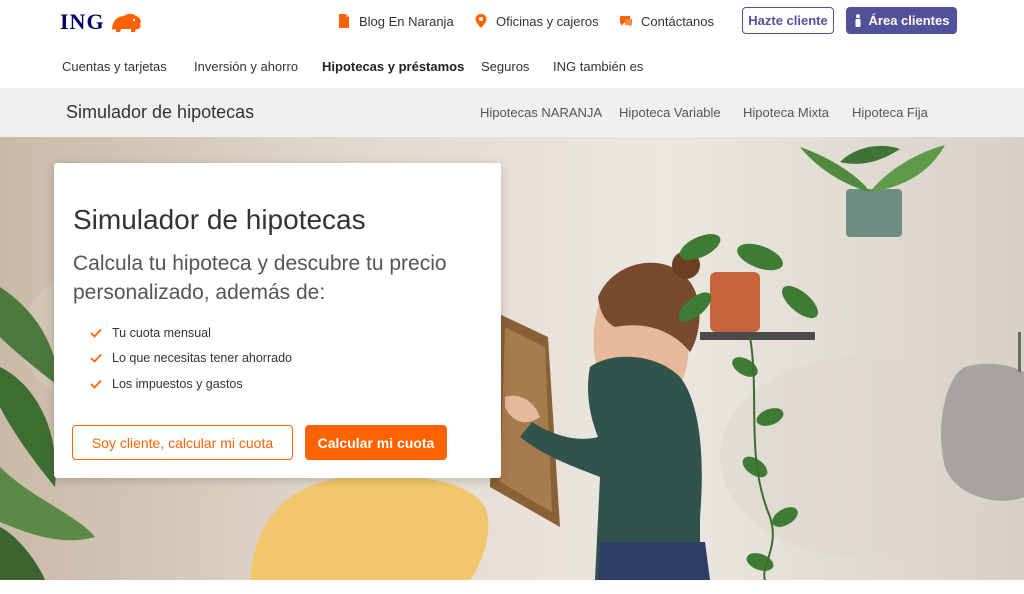 This screenshot has height=594, width=1024. I want to click on subnav-item-variable: Hipoteca Variable, so click(670, 112).